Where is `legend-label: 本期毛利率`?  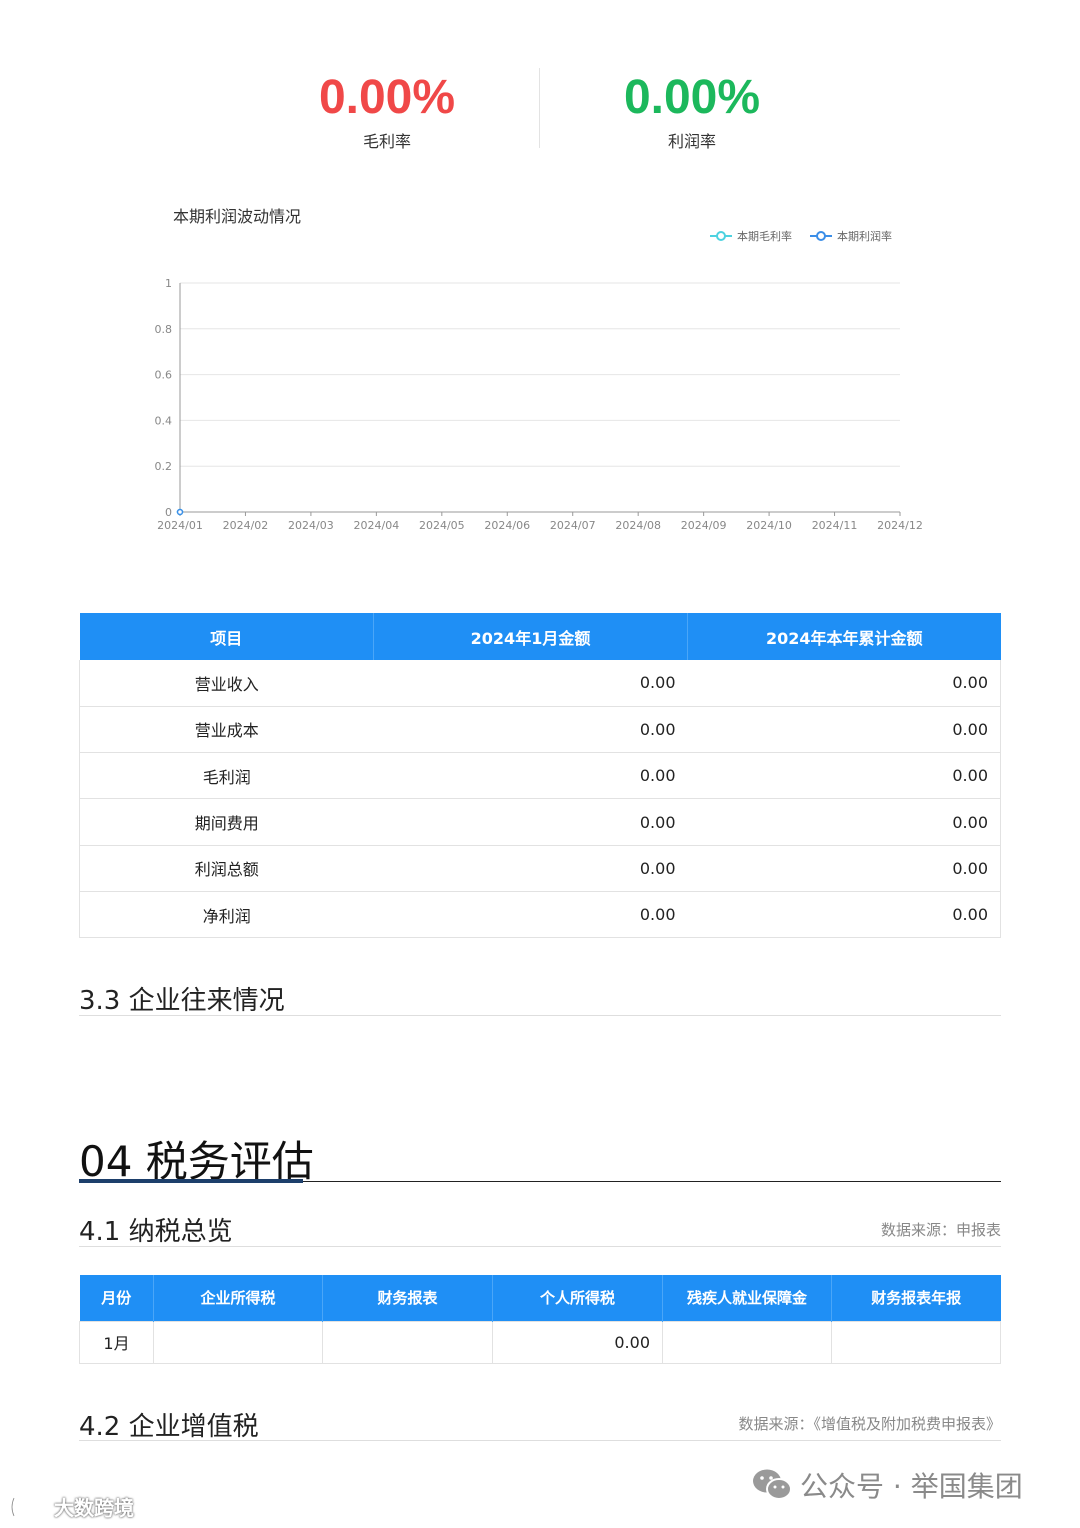
legend-label: 本期毛利率 is located at coordinates (764, 236).